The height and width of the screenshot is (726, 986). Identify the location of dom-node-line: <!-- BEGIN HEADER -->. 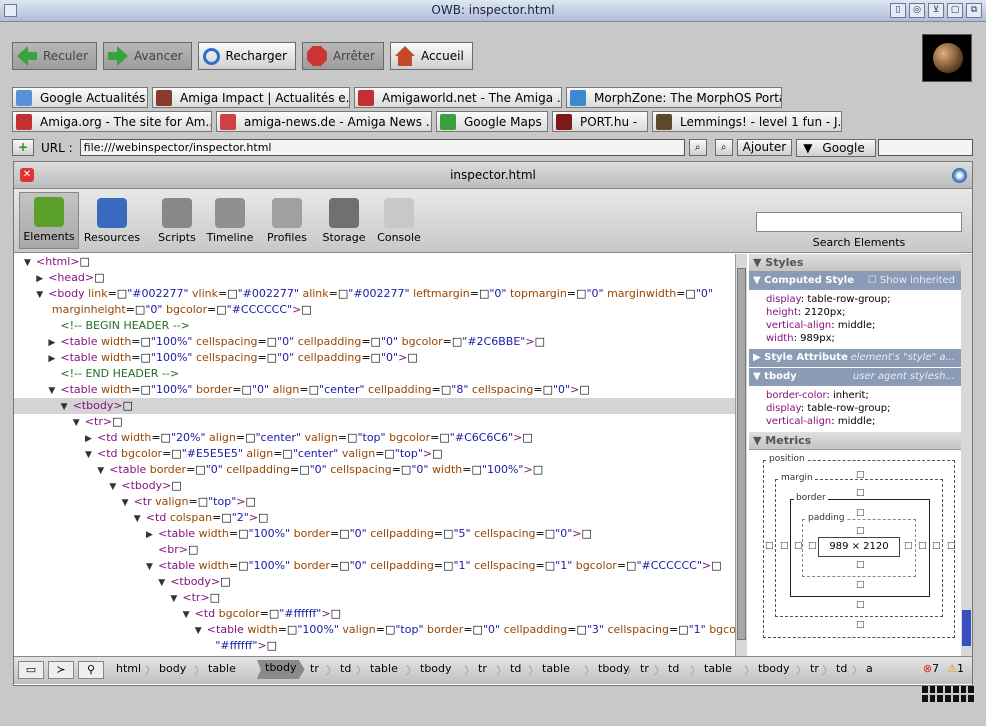
(380, 326).